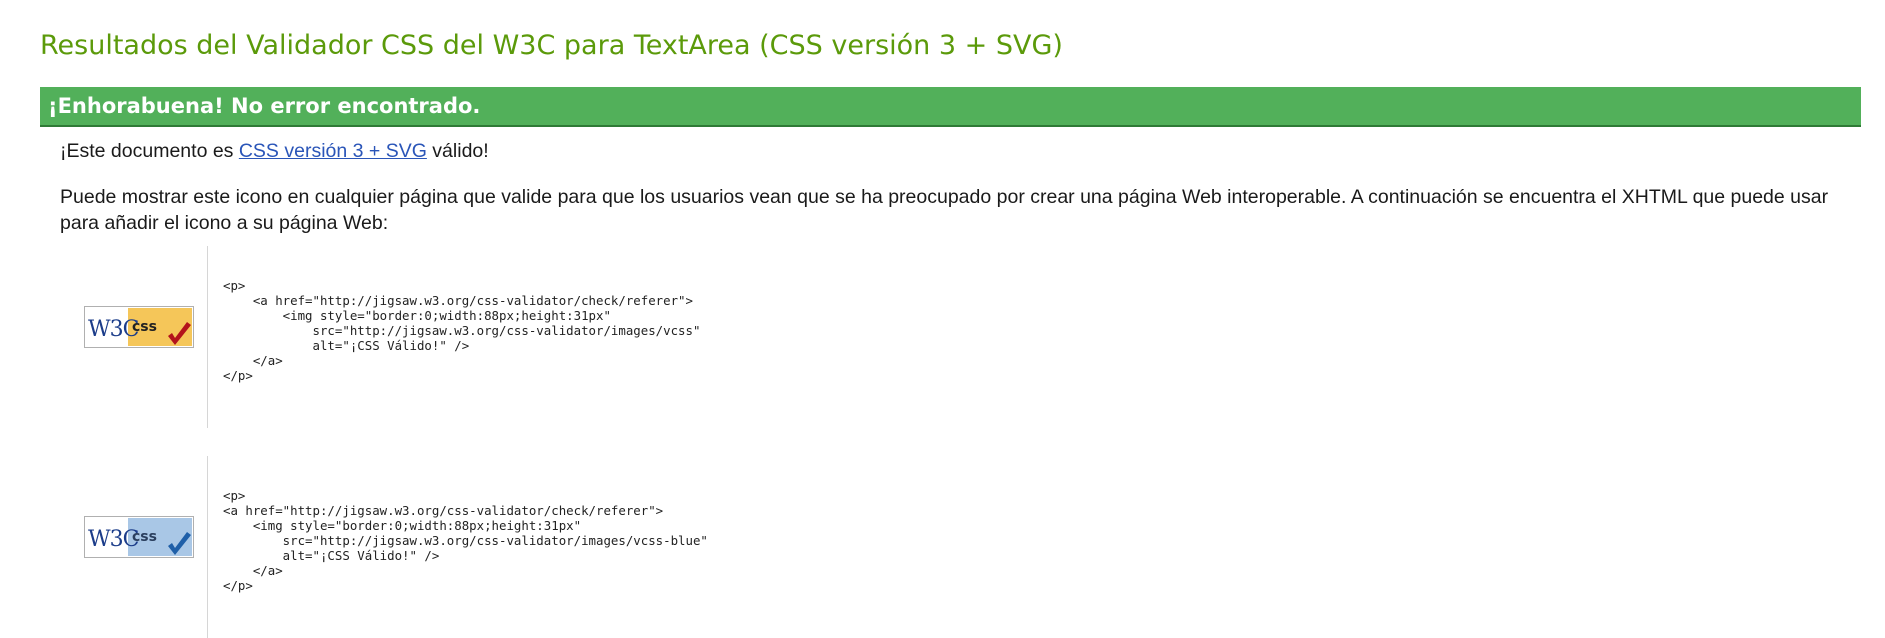 The height and width of the screenshot is (638, 1885). What do you see at coordinates (149, 151) in the screenshot?
I see `validity-prefix: ¡Este documento es` at bounding box center [149, 151].